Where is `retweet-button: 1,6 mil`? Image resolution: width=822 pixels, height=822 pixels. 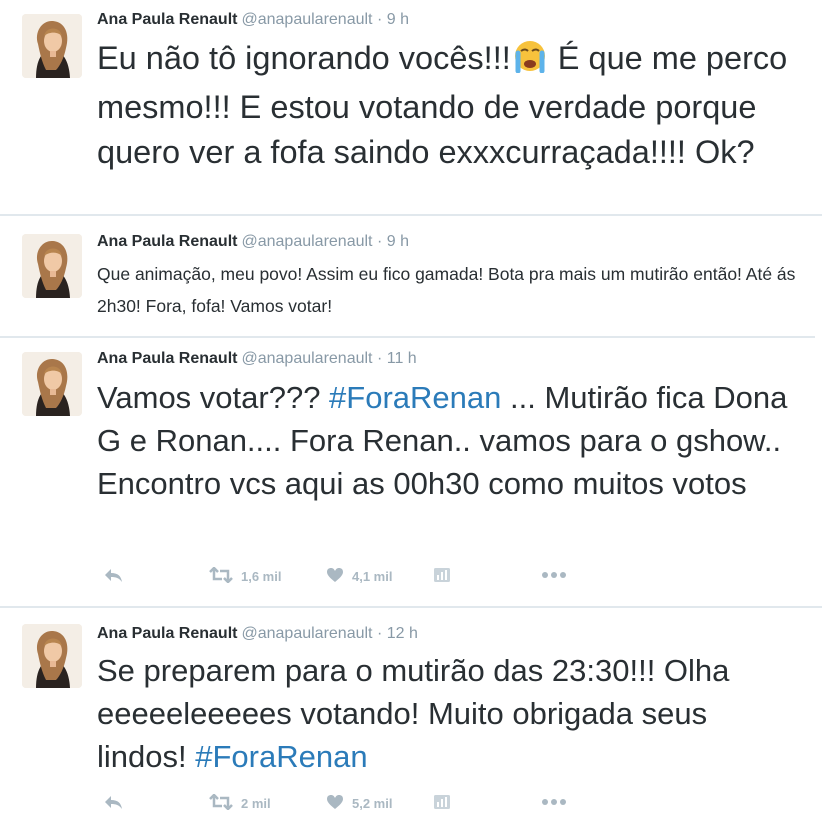 retweet-button: 1,6 mil is located at coordinates (245, 576).